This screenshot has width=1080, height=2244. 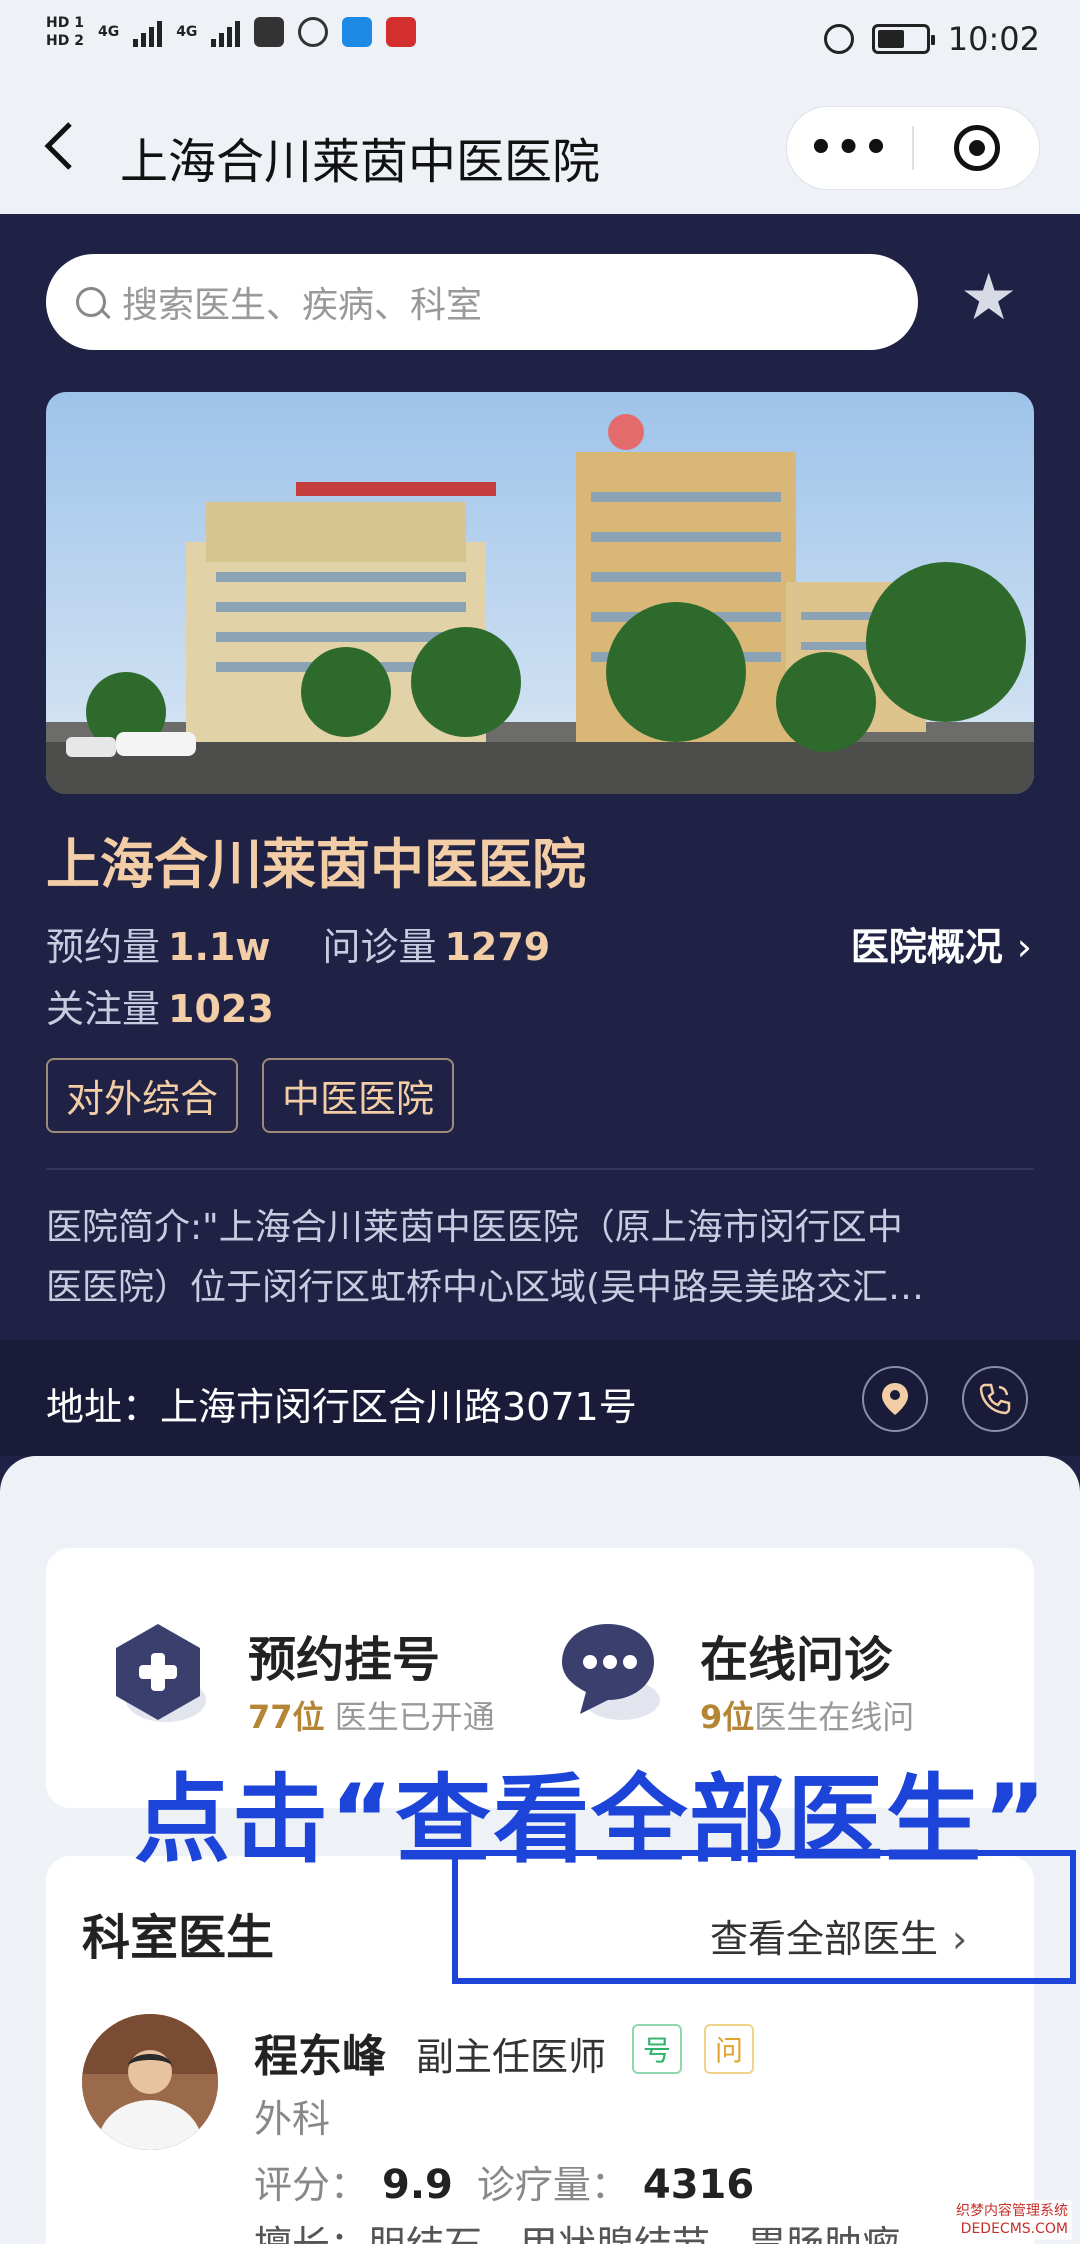 I want to click on phone-button, so click(x=995, y=1399).